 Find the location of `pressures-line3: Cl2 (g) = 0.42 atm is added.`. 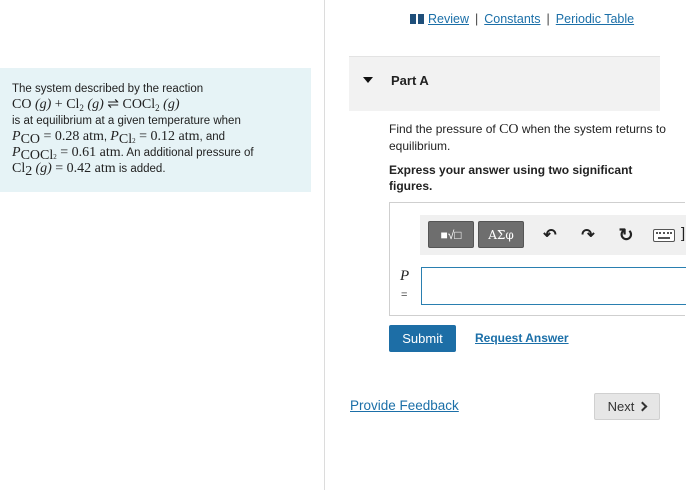

pressures-line3: Cl2 (g) = 0.42 atm is added. is located at coordinates (89, 170).